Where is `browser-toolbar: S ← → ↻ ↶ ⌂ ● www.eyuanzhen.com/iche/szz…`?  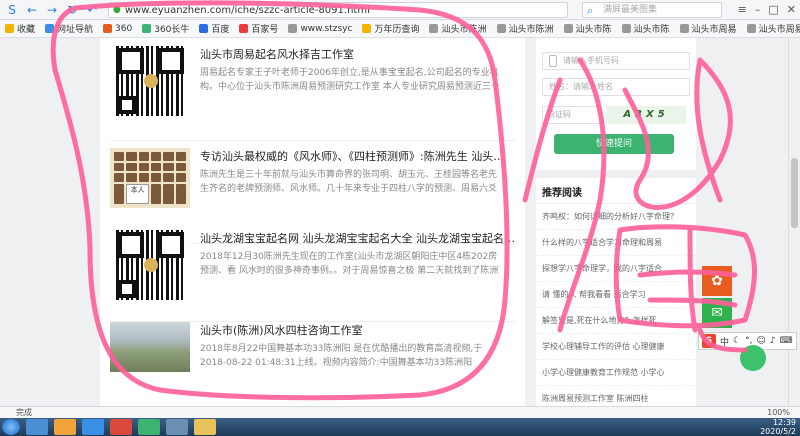
browser-toolbar: S ← → ↻ ↶ ⌂ ● www.eyuanzhen.com/iche/szz… is located at coordinates (400, 10).